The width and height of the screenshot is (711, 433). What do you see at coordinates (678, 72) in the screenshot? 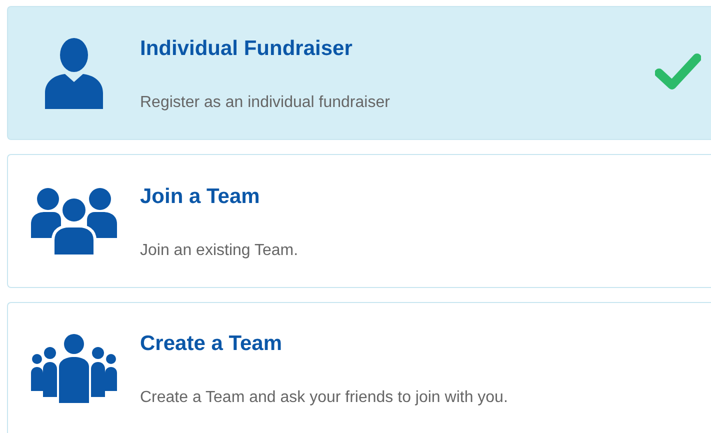
I see `checkmark-icon` at bounding box center [678, 72].